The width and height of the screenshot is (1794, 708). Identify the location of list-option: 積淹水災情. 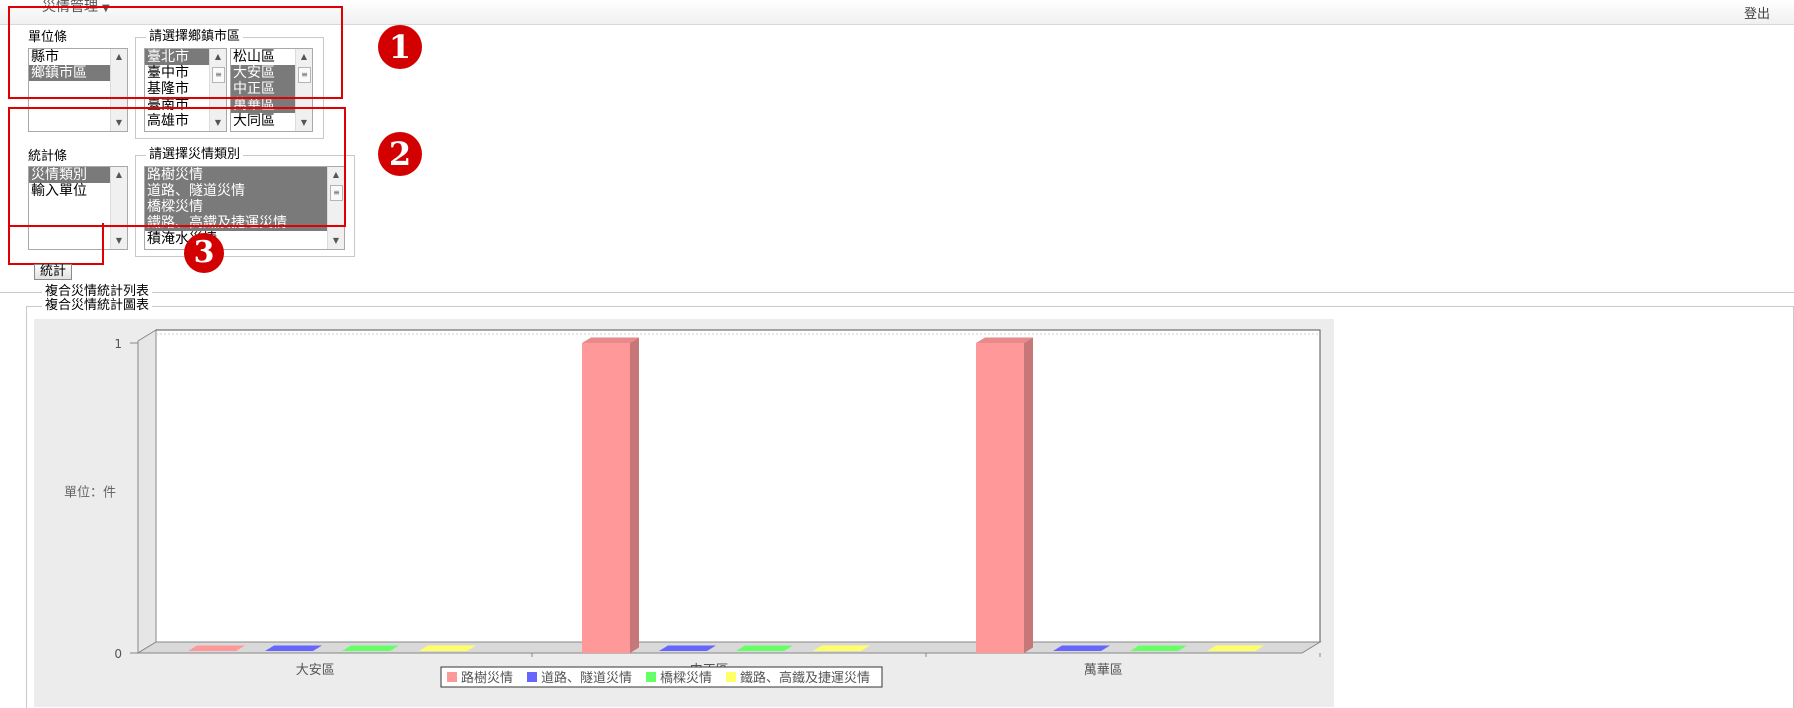
(236, 239).